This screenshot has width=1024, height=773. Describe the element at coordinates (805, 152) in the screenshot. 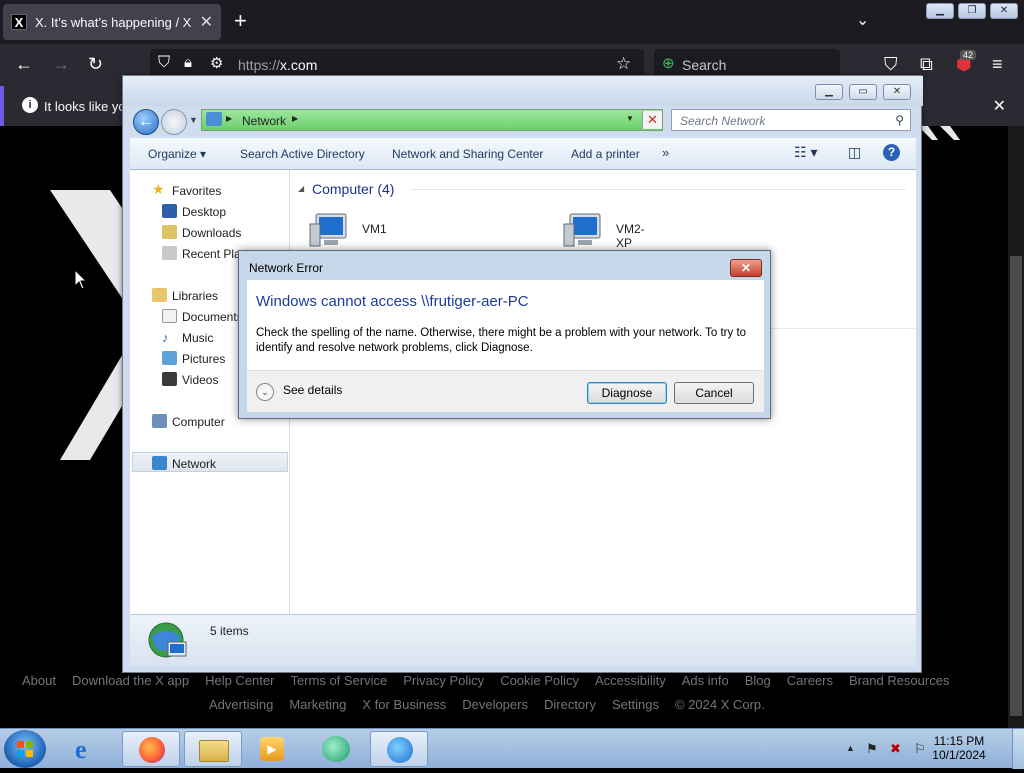

I see `view-options-icon: ☷ ▾` at that location.